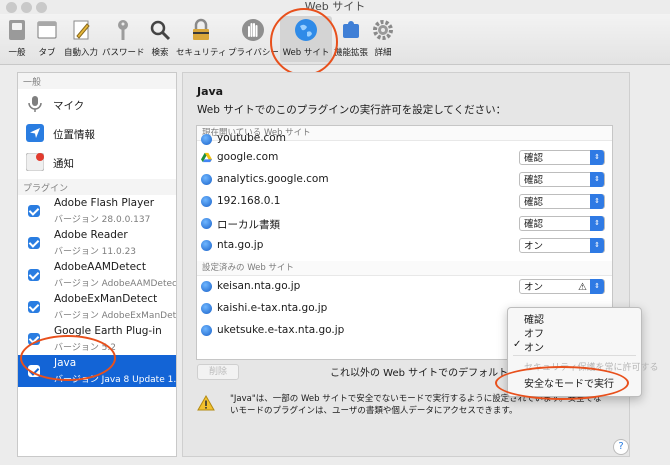 The height and width of the screenshot is (465, 670). Describe the element at coordinates (517, 344) in the screenshot. I see `checkmark-icon: ✓` at that location.